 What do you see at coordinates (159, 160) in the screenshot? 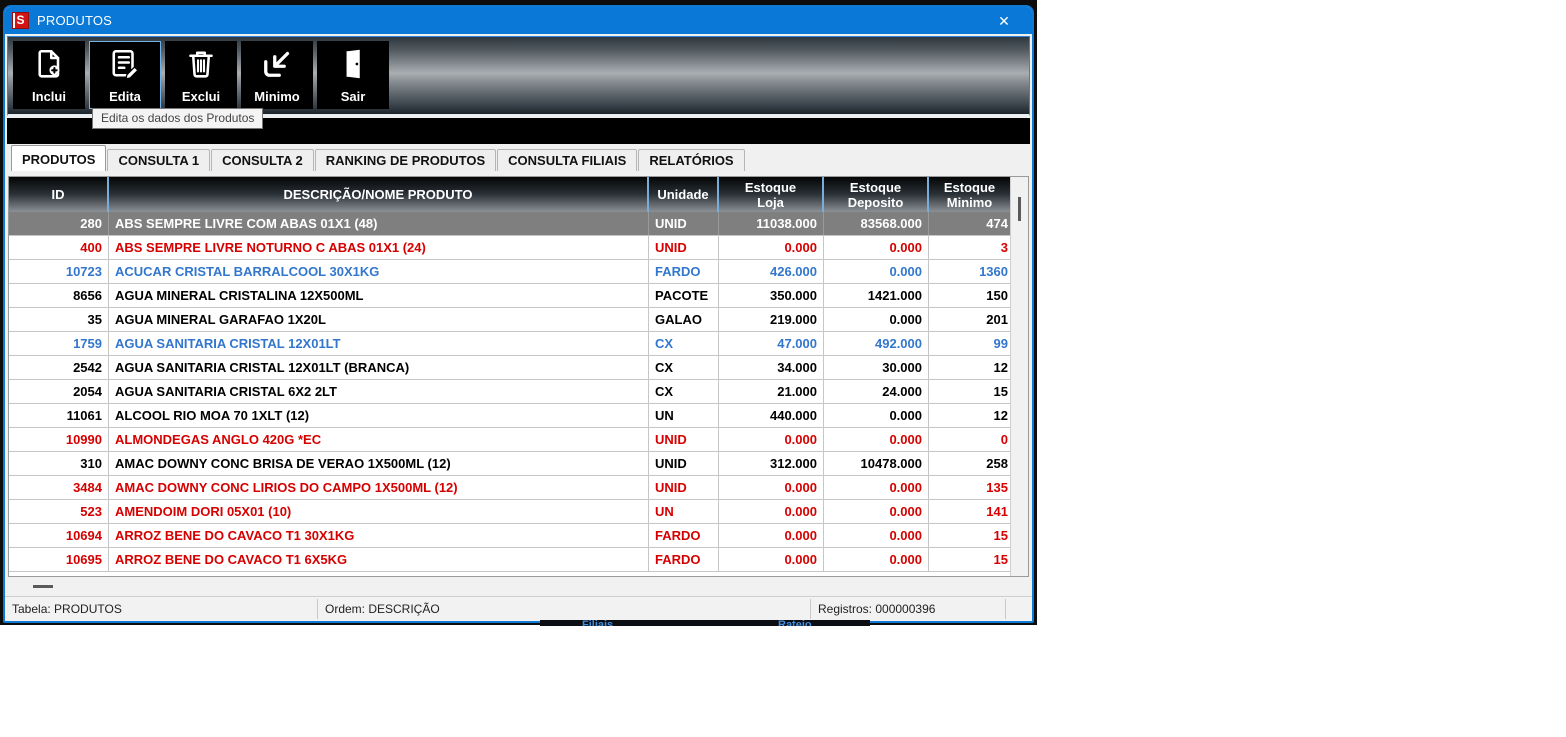
I see `tab-consulta-1: CONSULTA 1` at bounding box center [159, 160].